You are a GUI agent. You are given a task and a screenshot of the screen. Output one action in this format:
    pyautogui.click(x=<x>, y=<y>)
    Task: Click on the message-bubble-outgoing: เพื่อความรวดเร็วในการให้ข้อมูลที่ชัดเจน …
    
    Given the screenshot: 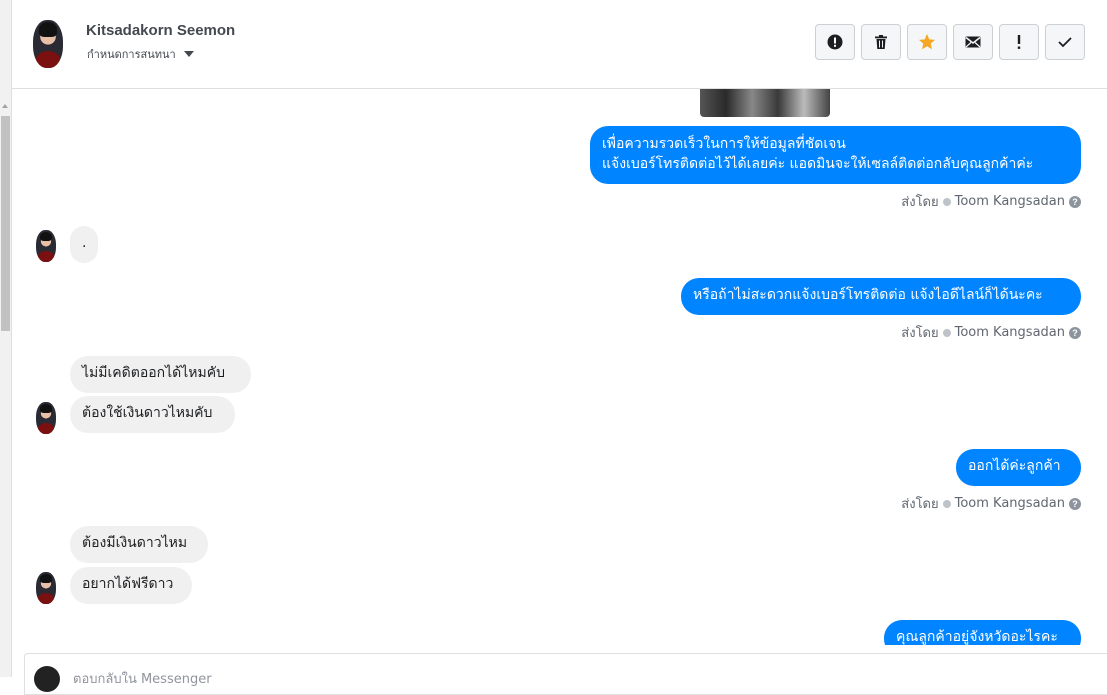 What is the action you would take?
    pyautogui.click(x=835, y=155)
    